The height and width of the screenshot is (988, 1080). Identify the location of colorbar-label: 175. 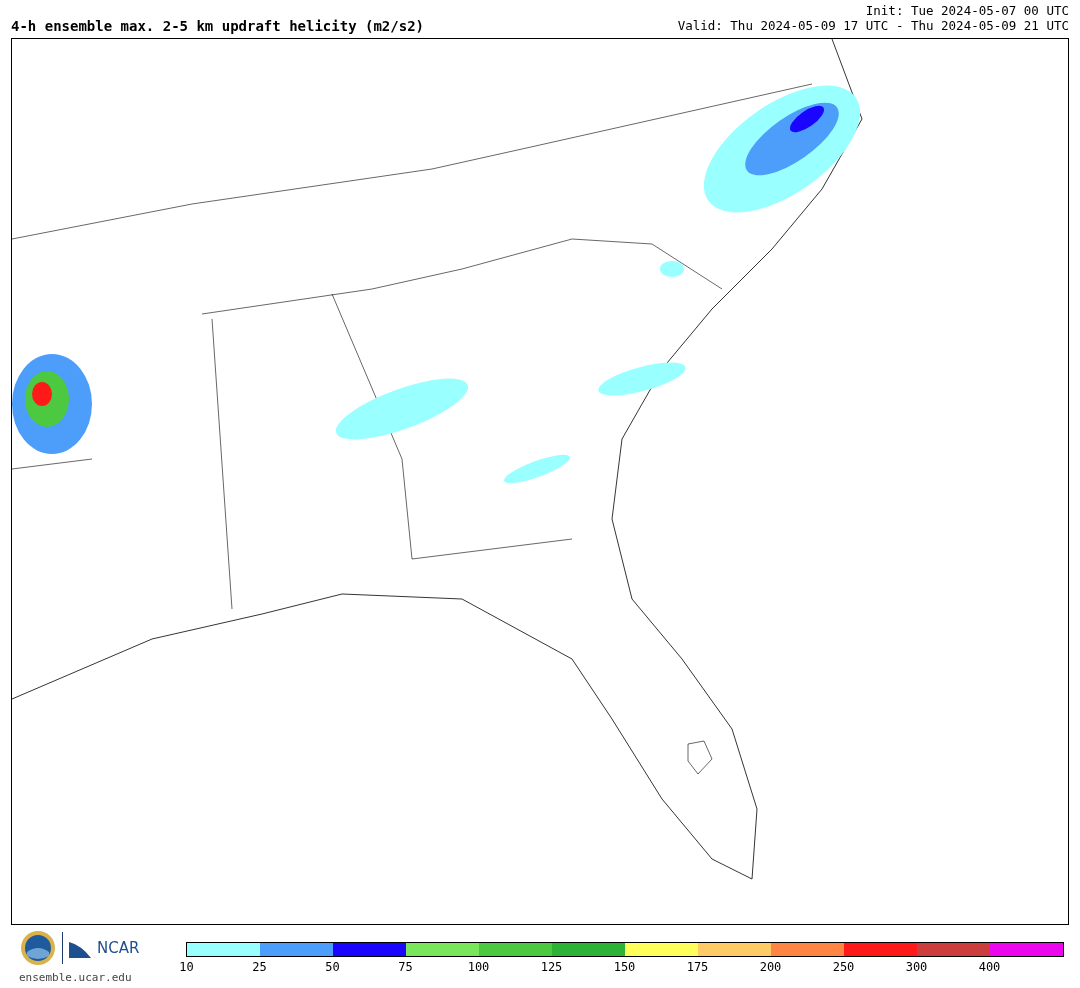
(697, 967).